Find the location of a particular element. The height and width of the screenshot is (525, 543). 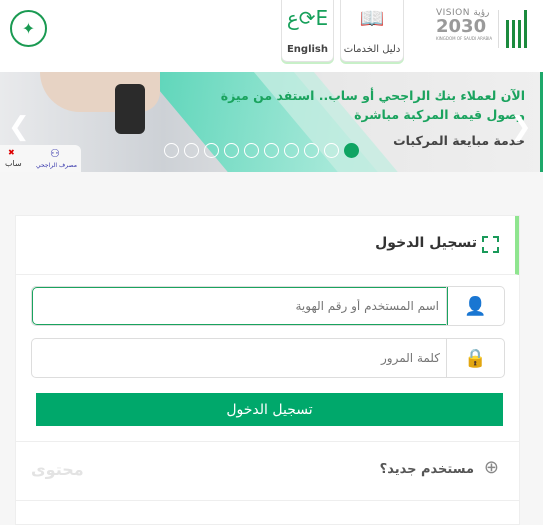

login-header: تسجيل الدخول is located at coordinates (267, 245).